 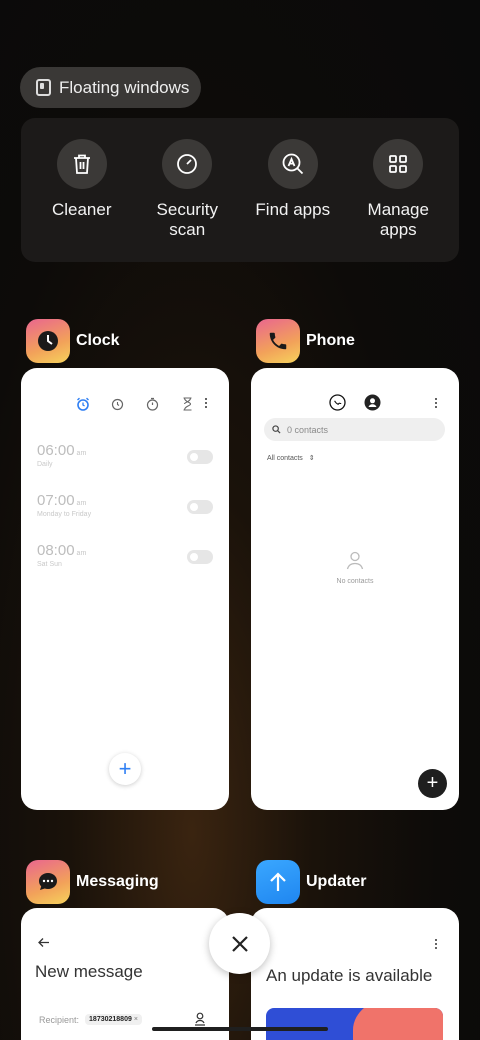 What do you see at coordinates (117, 881) in the screenshot?
I see `messaging-app-name: Messaging` at bounding box center [117, 881].